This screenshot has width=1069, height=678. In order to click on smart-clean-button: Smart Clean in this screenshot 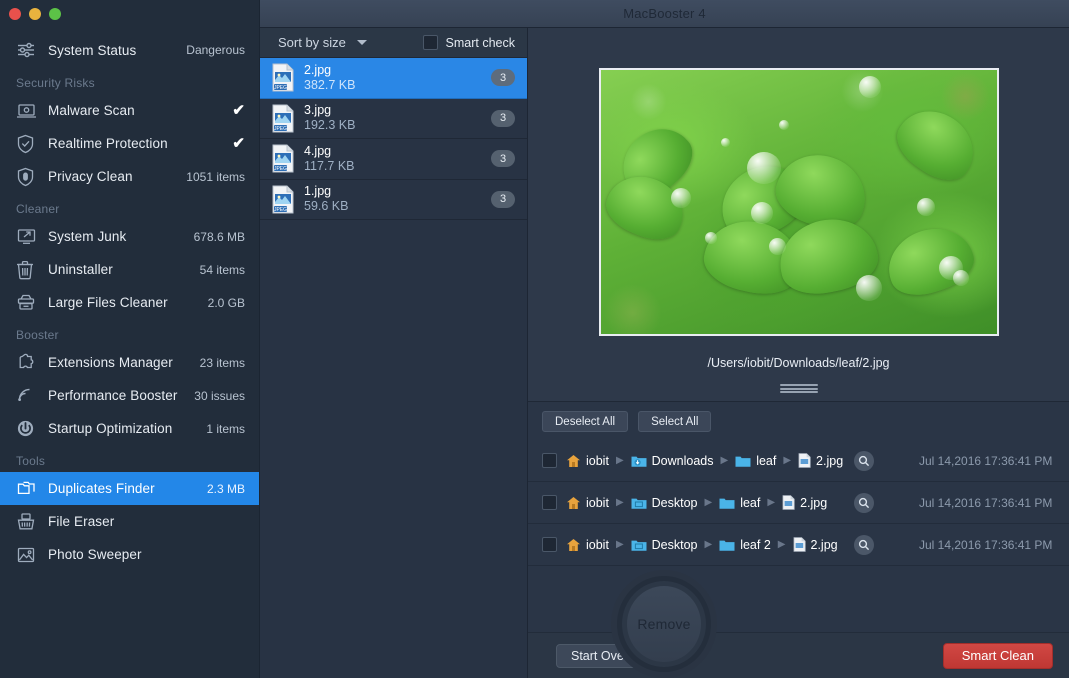, I will do `click(997, 655)`.